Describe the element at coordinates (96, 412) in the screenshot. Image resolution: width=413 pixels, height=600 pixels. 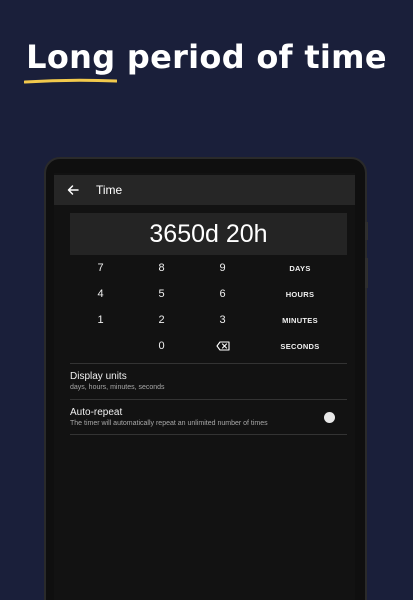
I see `setting-title: Auto-repeat` at that location.